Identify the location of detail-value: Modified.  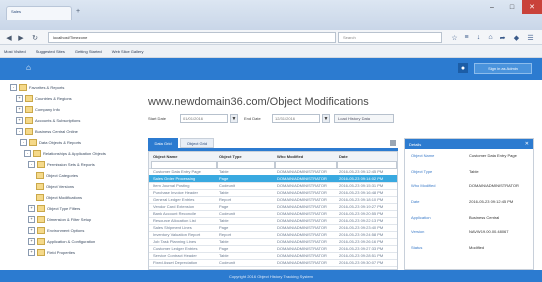
(477, 247).